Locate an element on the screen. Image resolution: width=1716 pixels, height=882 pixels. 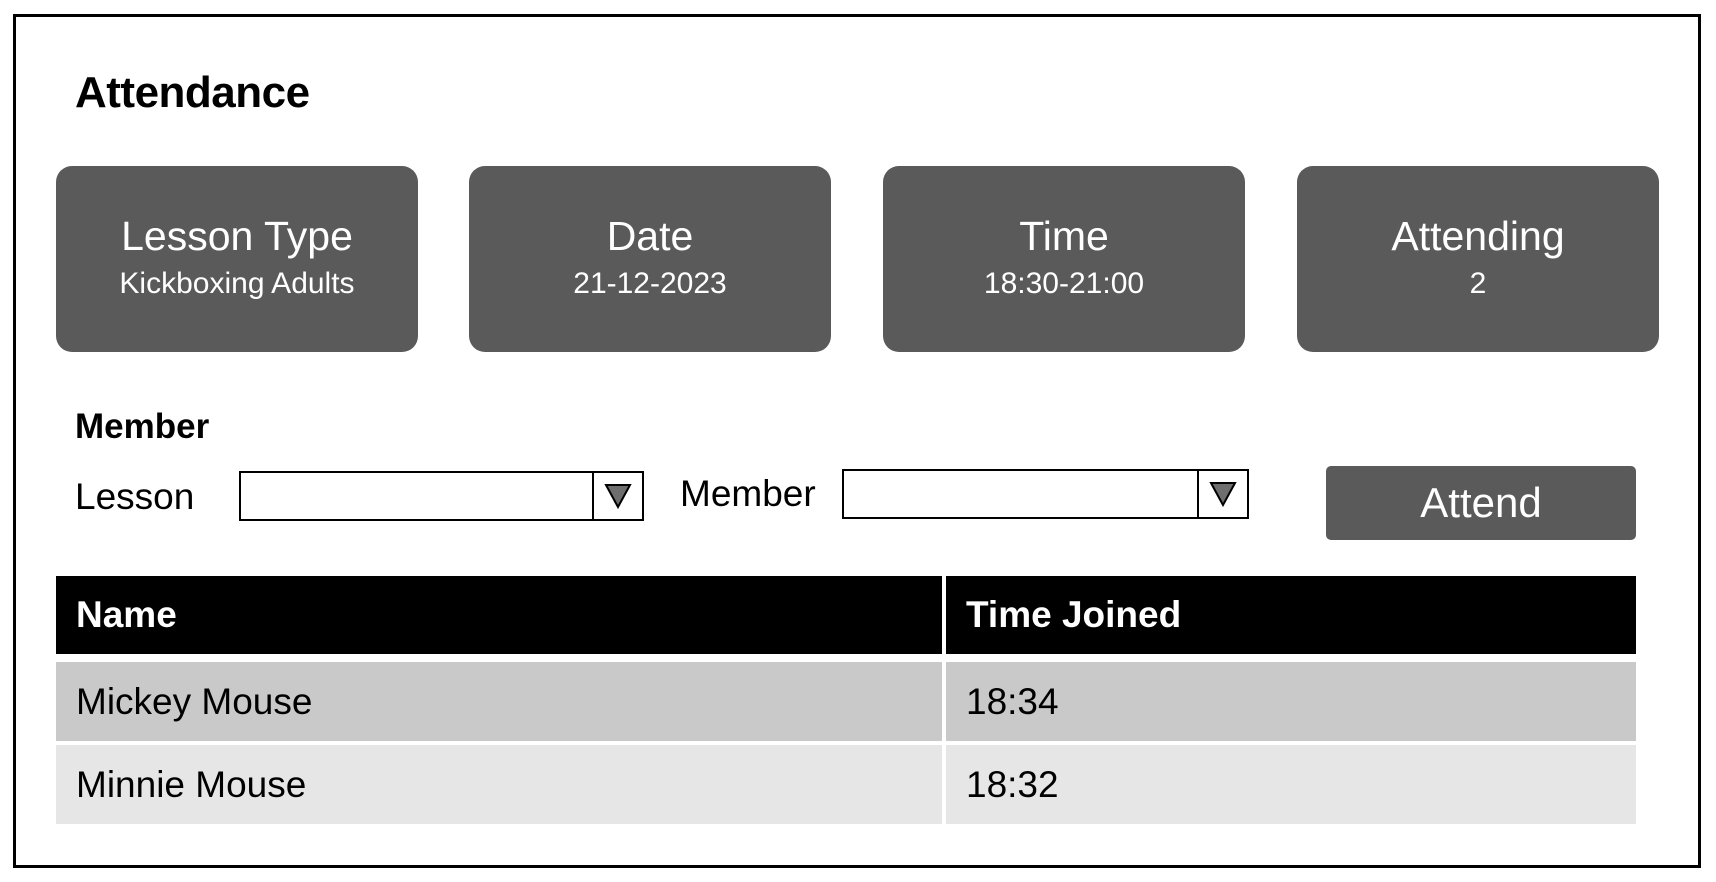
time-card: Time 18:30-21:00 is located at coordinates (1064, 259).